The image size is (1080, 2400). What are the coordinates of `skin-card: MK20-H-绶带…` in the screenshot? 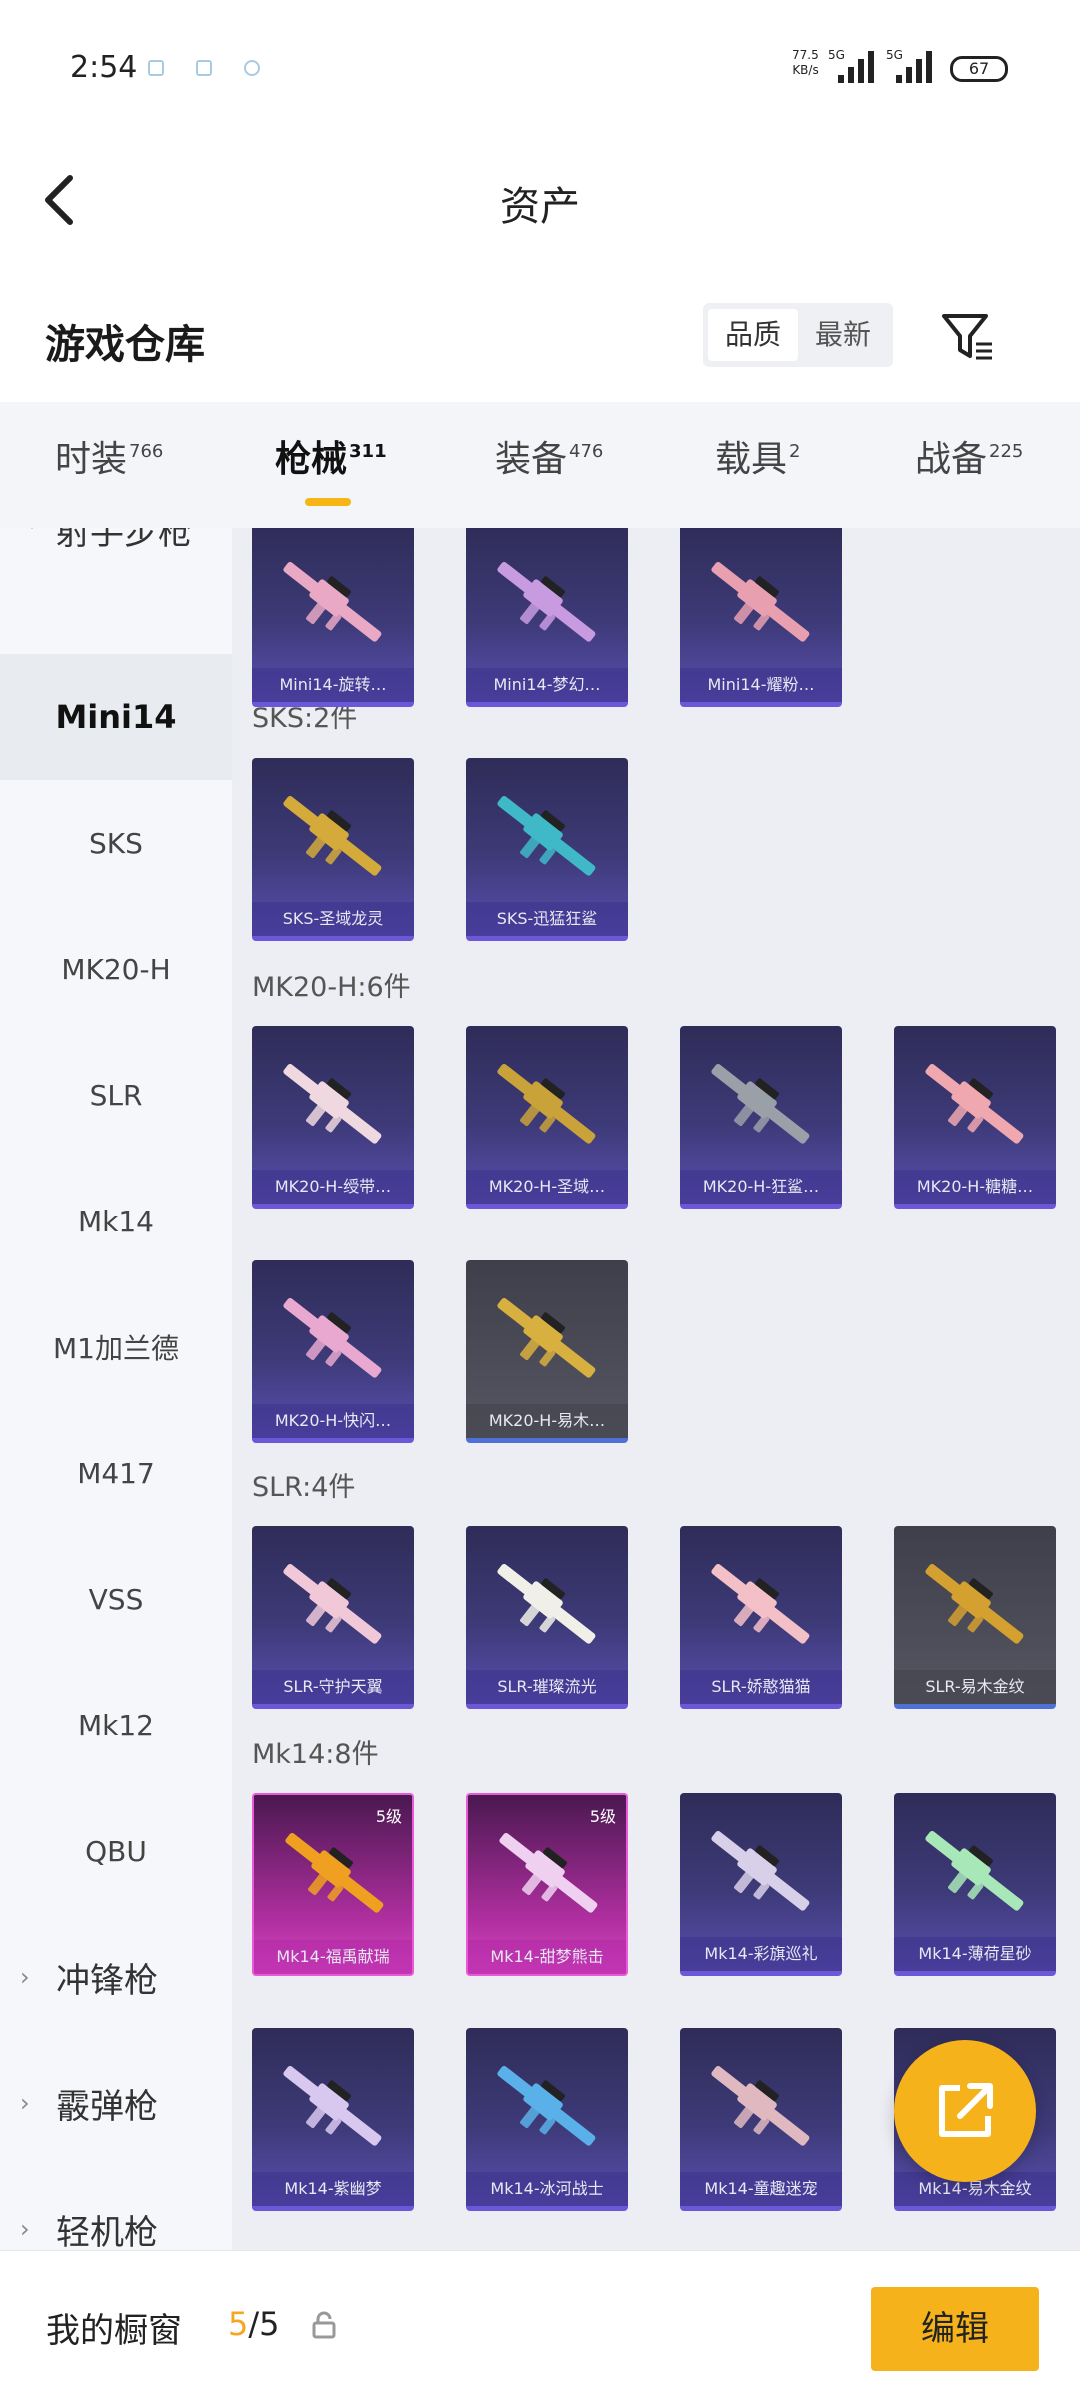 It's located at (333, 1117).